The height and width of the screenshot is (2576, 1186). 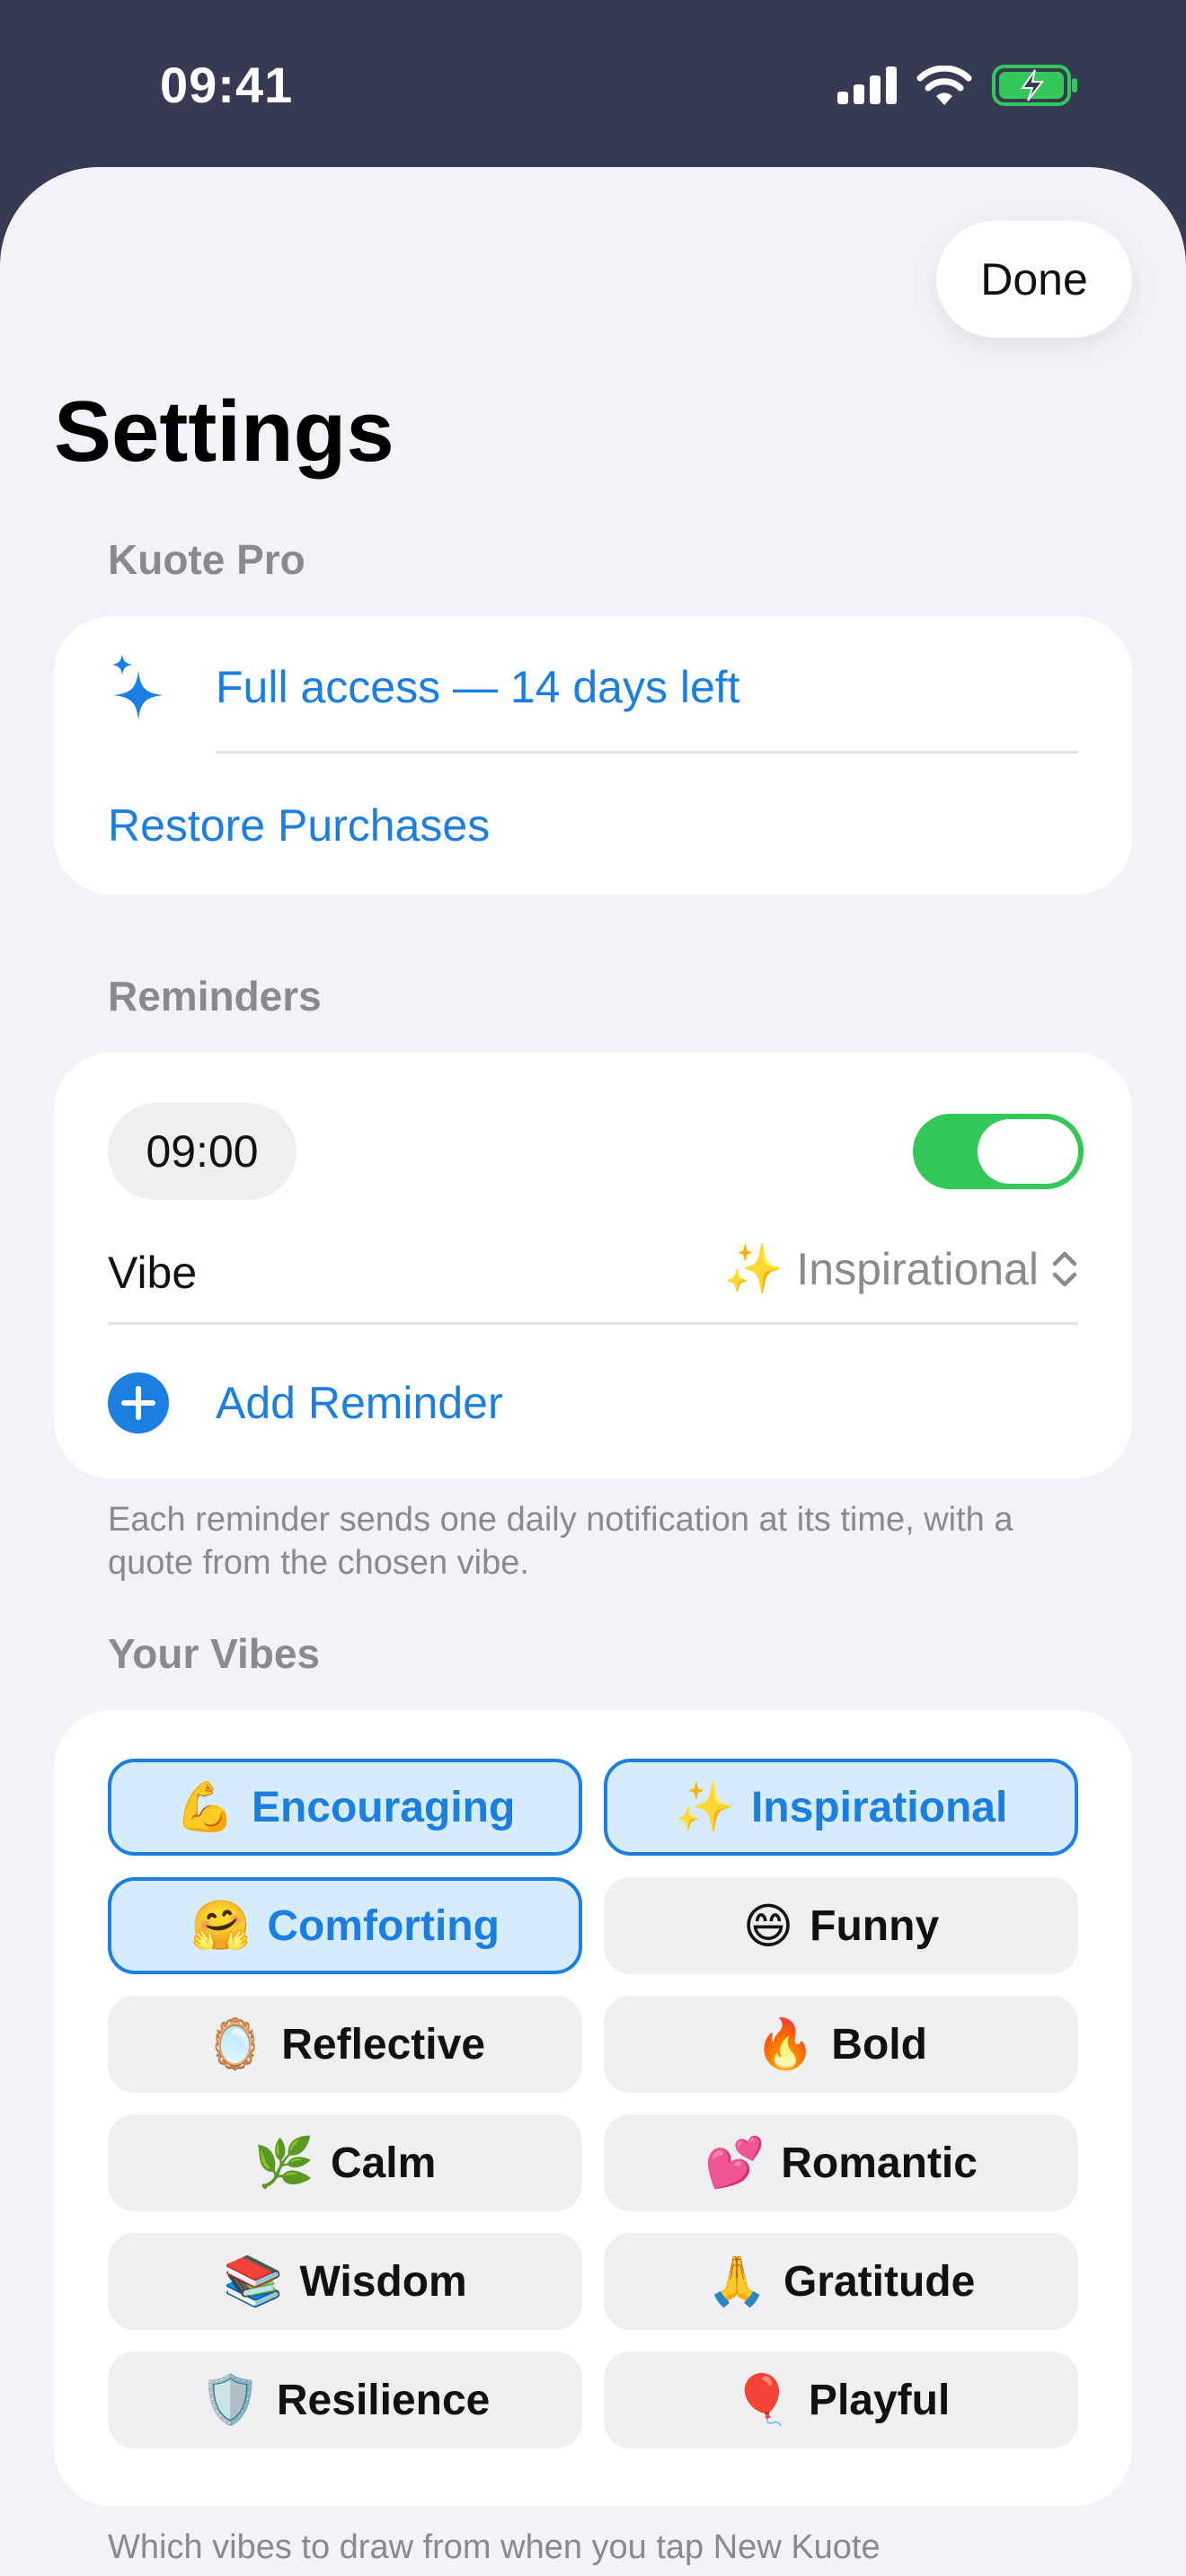 What do you see at coordinates (214, 1653) in the screenshot?
I see `section-header-vibes: Your Vibes` at bounding box center [214, 1653].